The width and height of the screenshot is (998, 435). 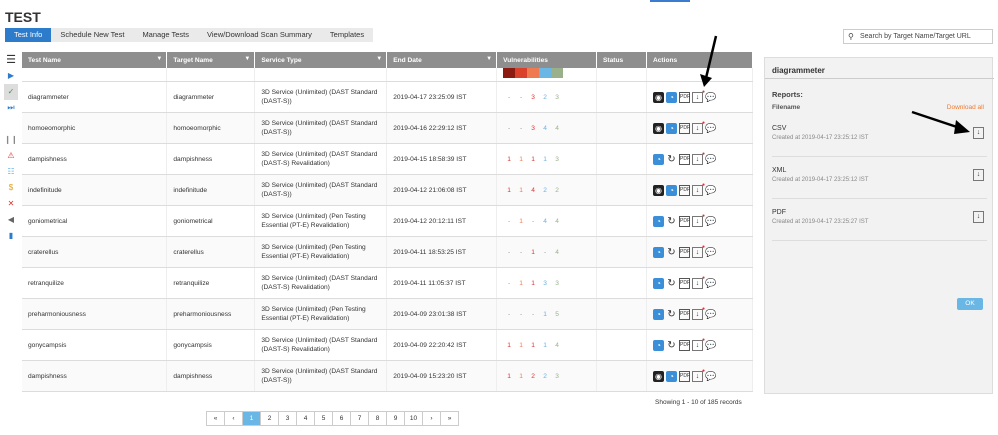 What do you see at coordinates (341, 418) in the screenshot?
I see `page-button: 6` at bounding box center [341, 418].